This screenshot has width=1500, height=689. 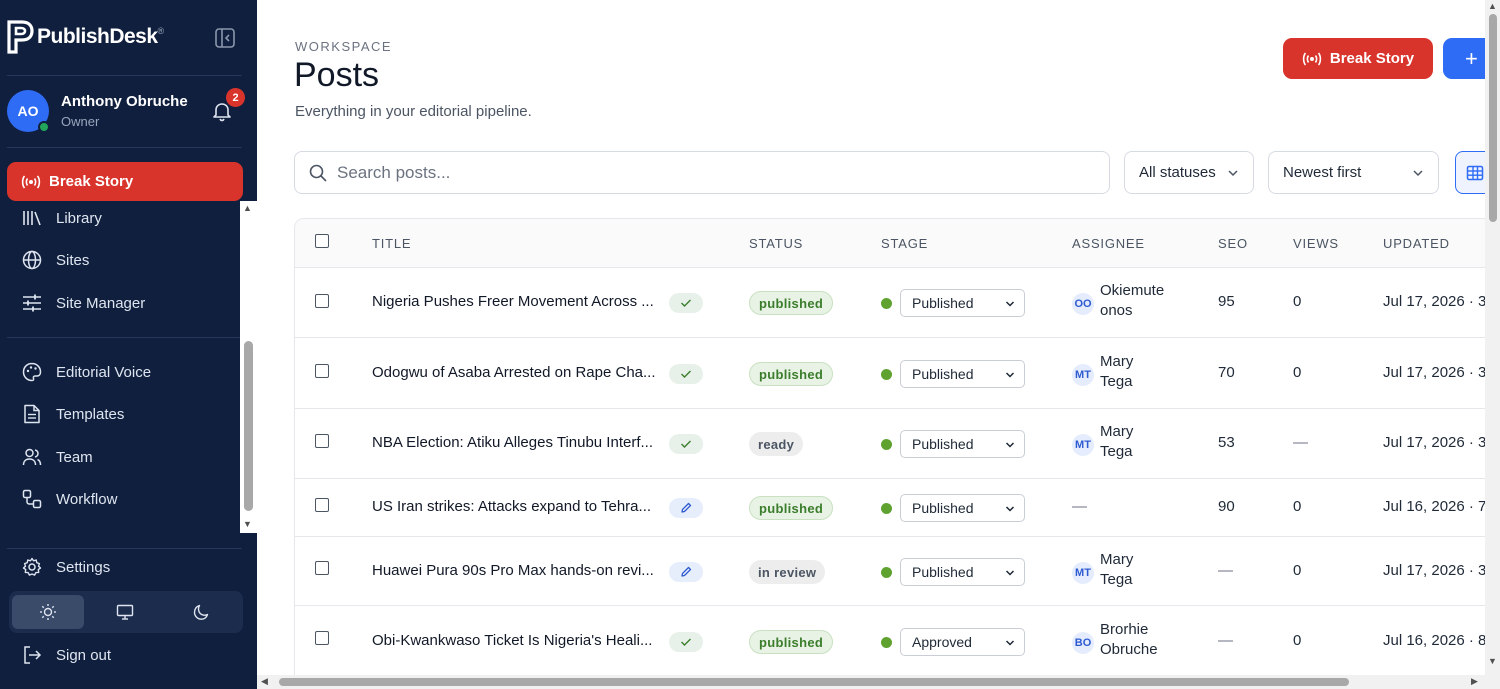 What do you see at coordinates (1434, 506) in the screenshot?
I see `updated-date: Jul 16, 2026 · 7` at bounding box center [1434, 506].